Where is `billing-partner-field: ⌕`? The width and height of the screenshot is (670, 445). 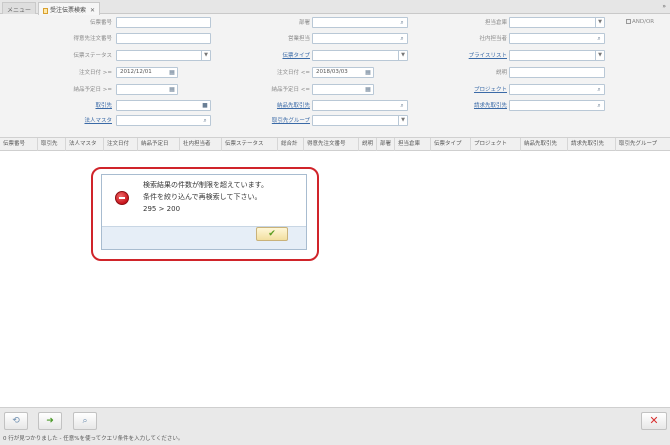
billing-partner-field: ⌕ is located at coordinates (557, 105).